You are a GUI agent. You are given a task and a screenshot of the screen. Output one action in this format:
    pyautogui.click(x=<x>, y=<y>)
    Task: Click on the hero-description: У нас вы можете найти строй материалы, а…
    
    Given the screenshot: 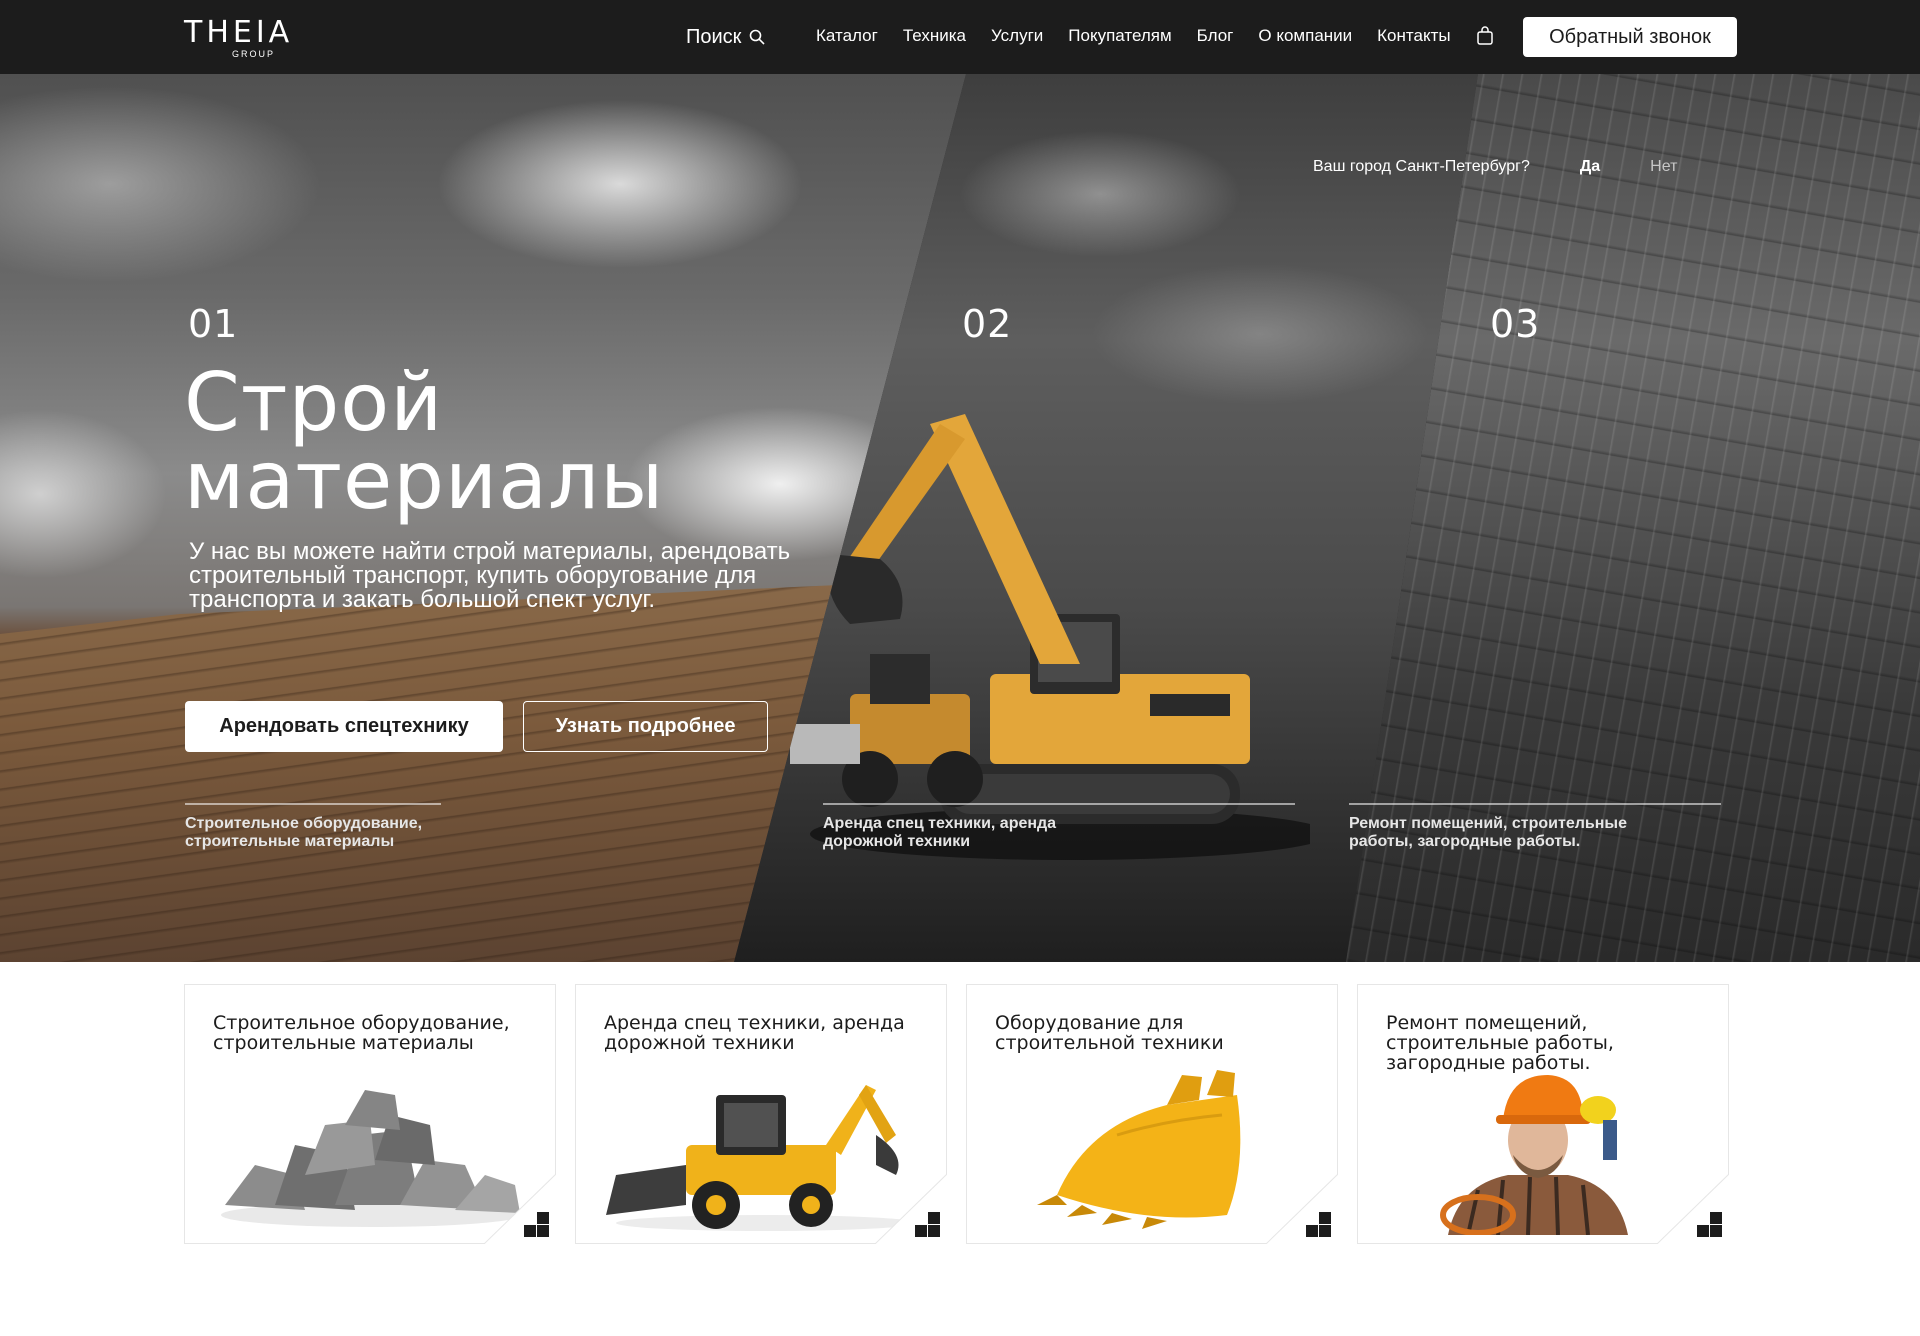 What is the action you would take?
    pyautogui.click(x=490, y=575)
    